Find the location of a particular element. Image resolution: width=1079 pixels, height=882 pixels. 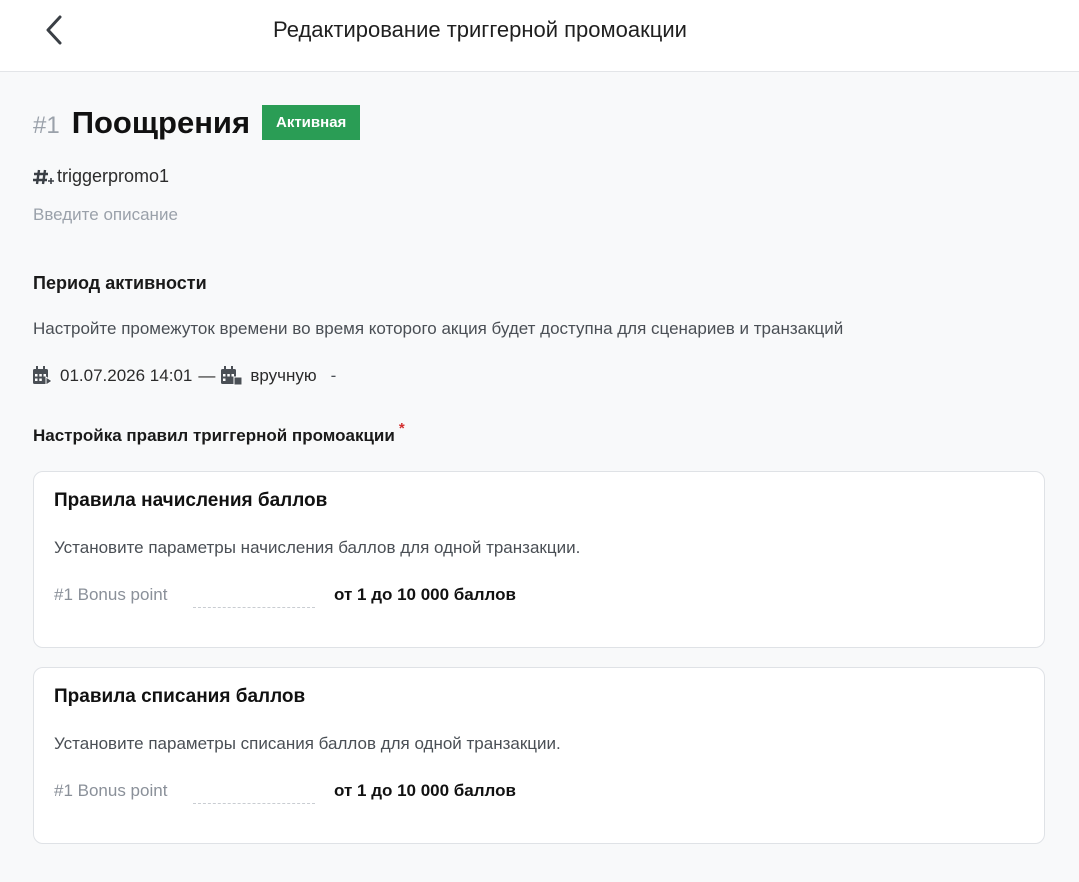

status-badge: Активная is located at coordinates (311, 122).